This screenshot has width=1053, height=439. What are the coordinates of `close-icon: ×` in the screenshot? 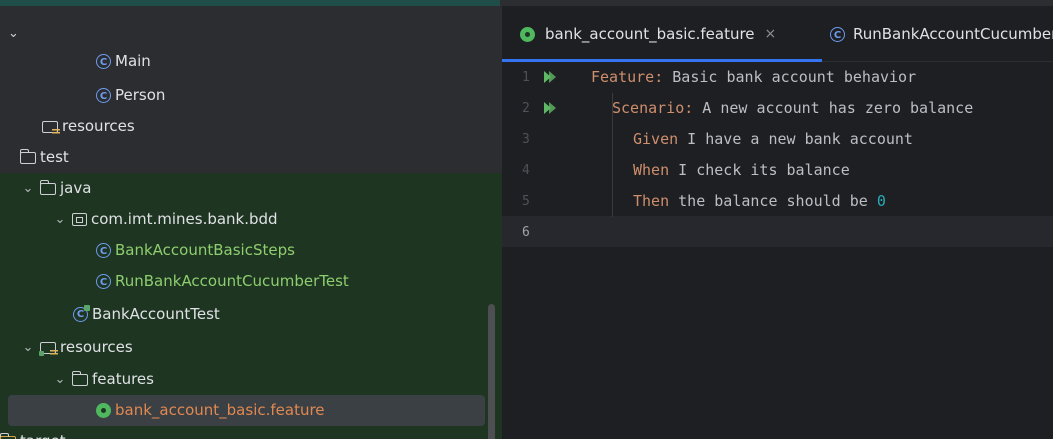 It's located at (771, 34).